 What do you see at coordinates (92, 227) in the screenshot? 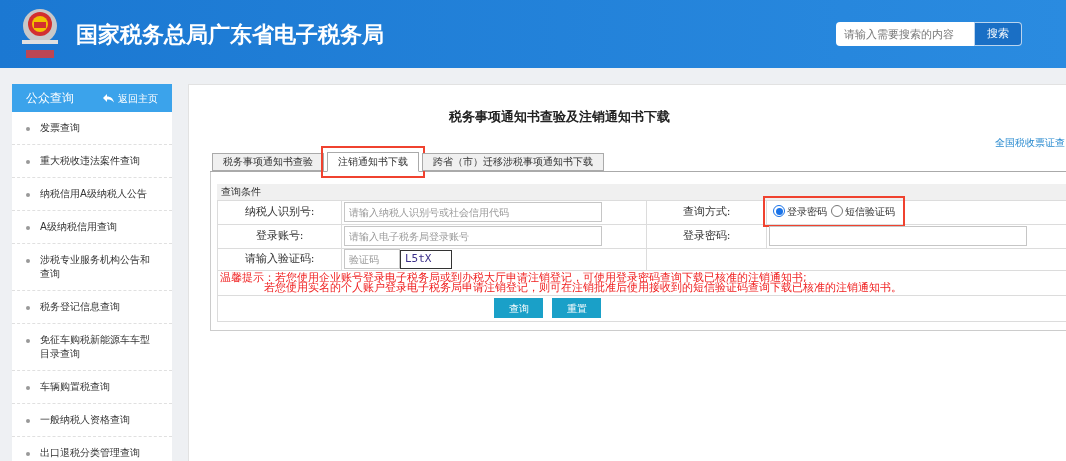
I see `sidebar-item: A级纳税信用查询` at bounding box center [92, 227].